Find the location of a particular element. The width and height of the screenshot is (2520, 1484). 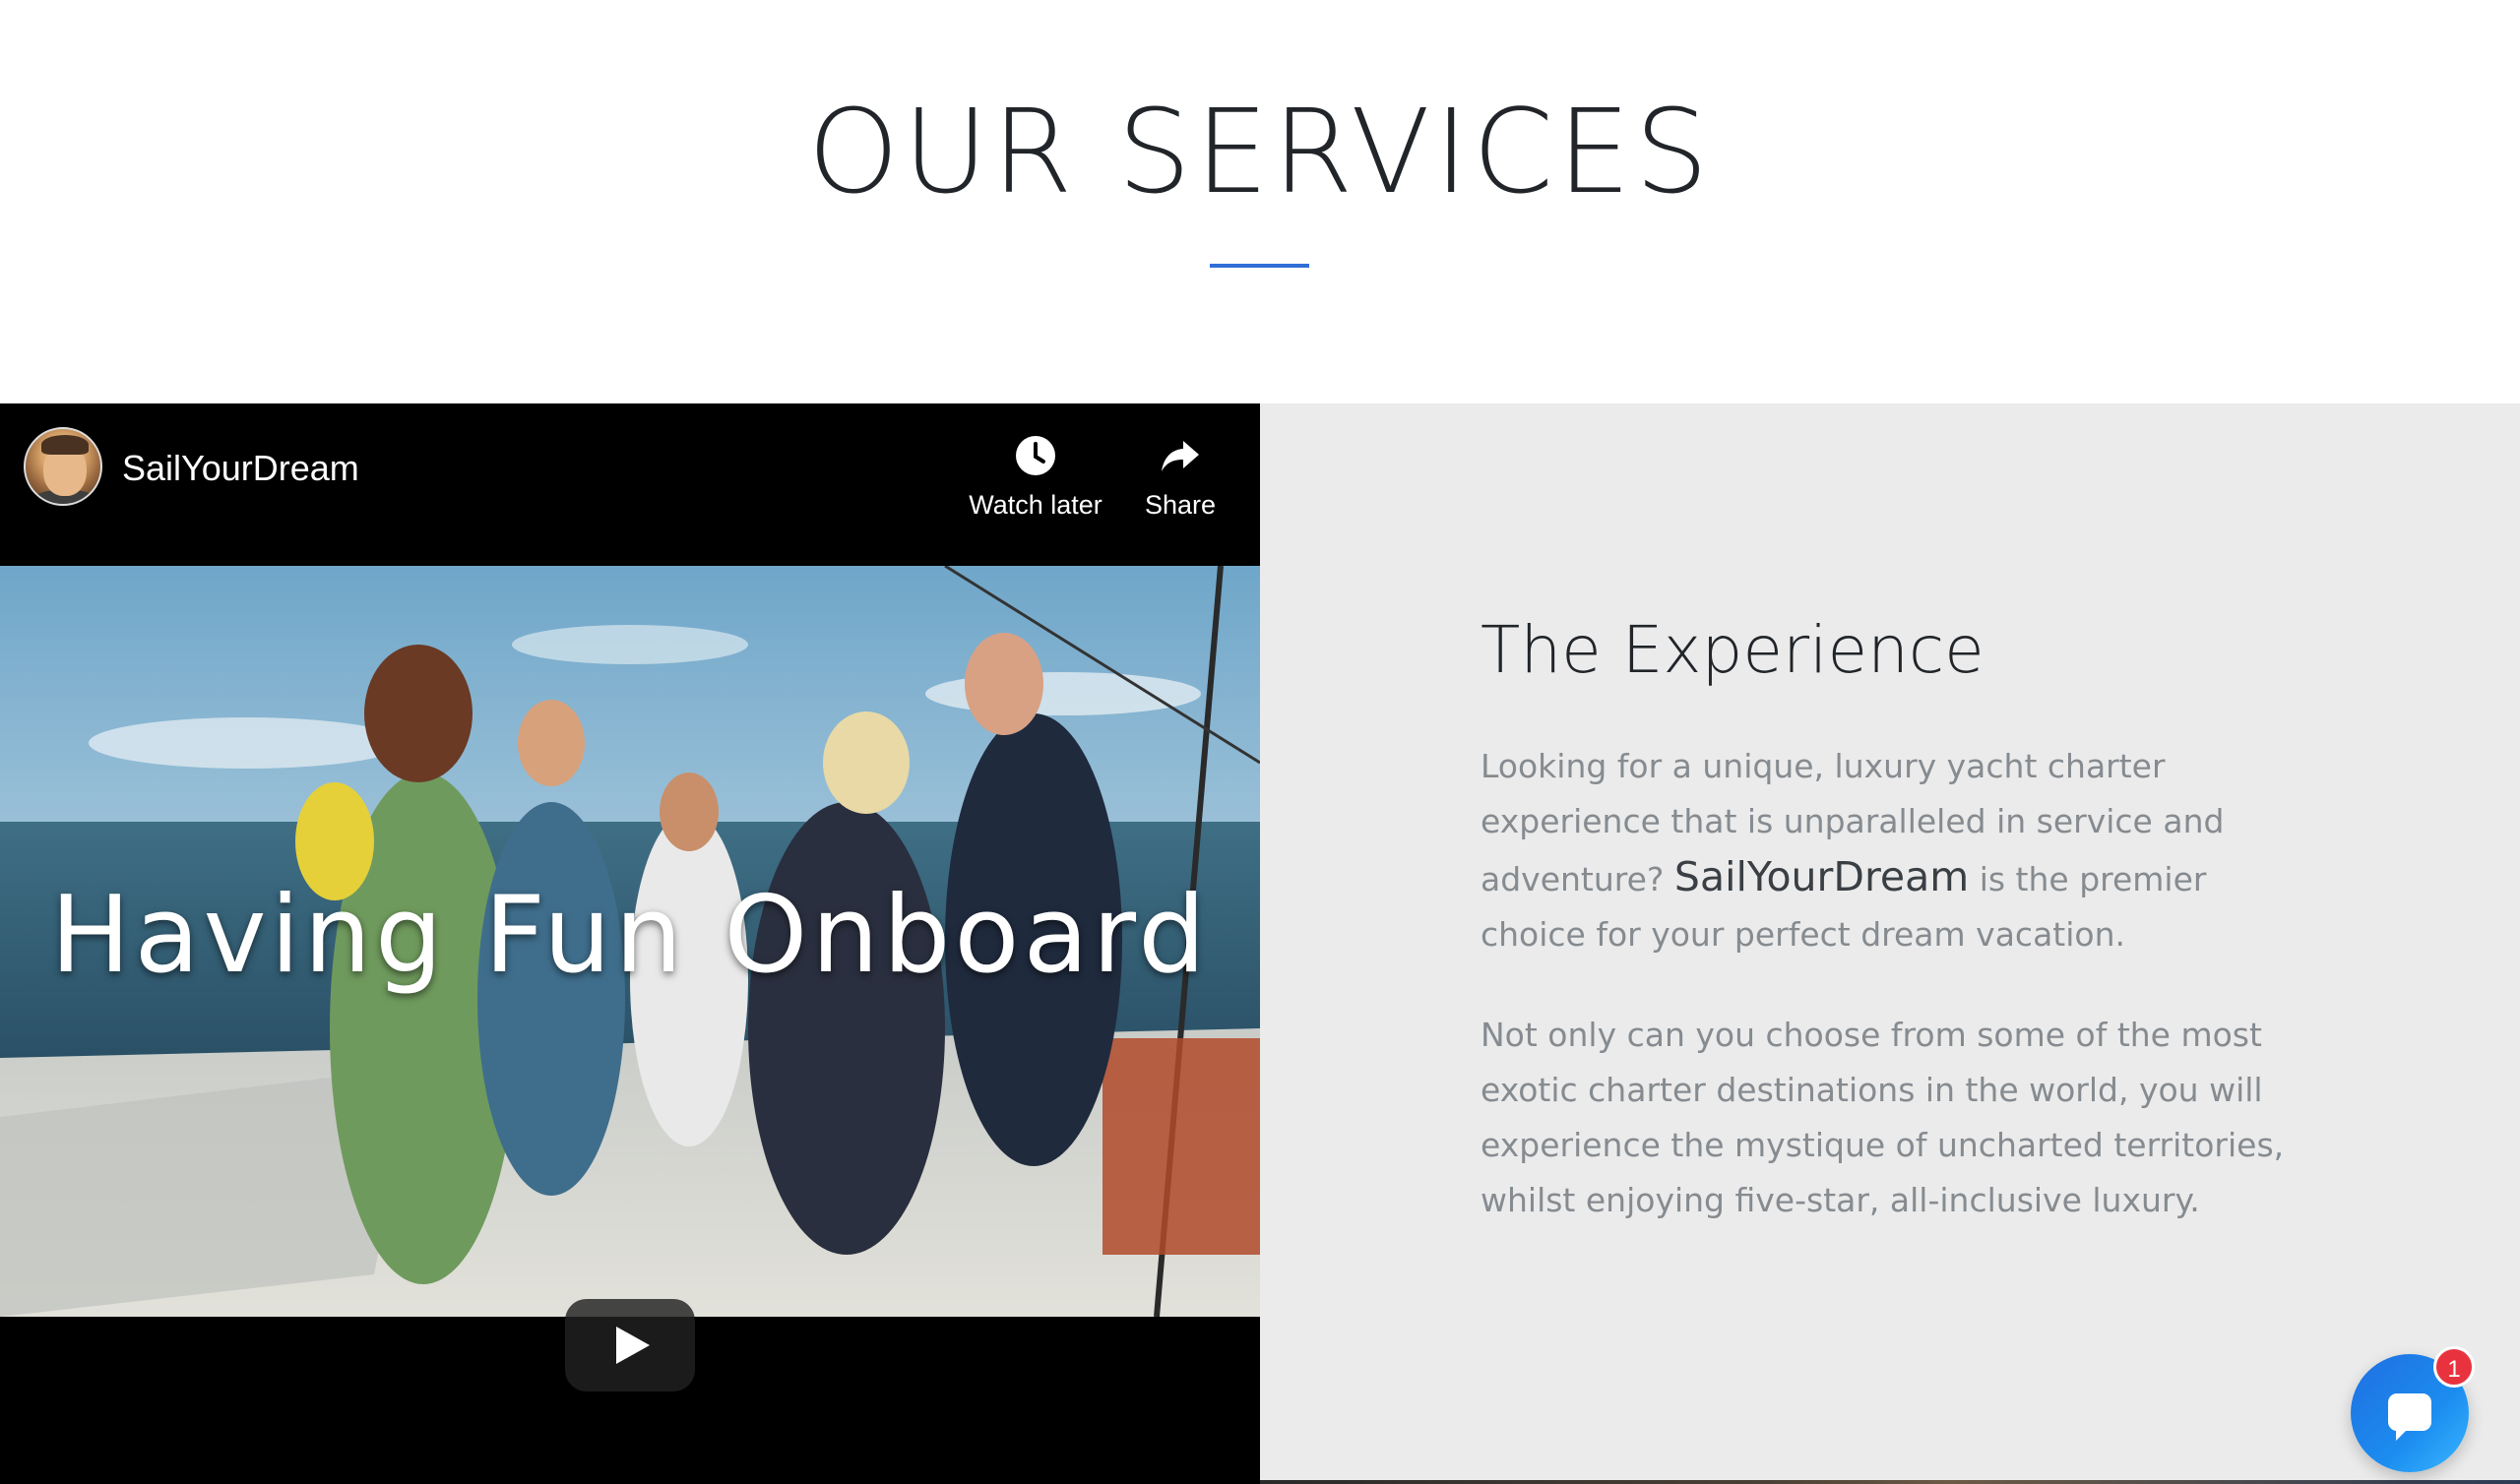

channel-name-link: SailYourDream is located at coordinates (240, 468).